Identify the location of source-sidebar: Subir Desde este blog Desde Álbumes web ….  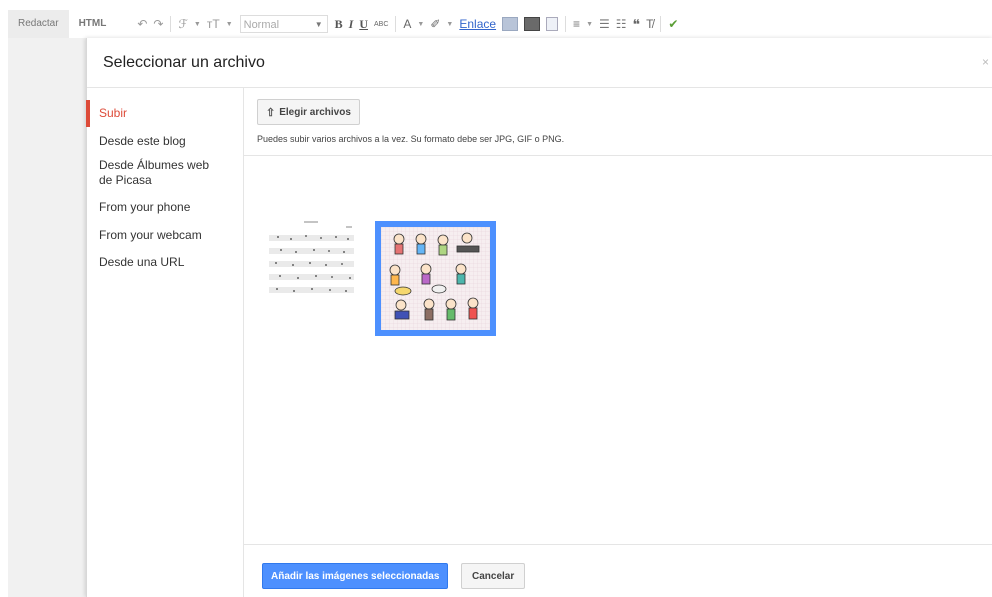
(164, 342).